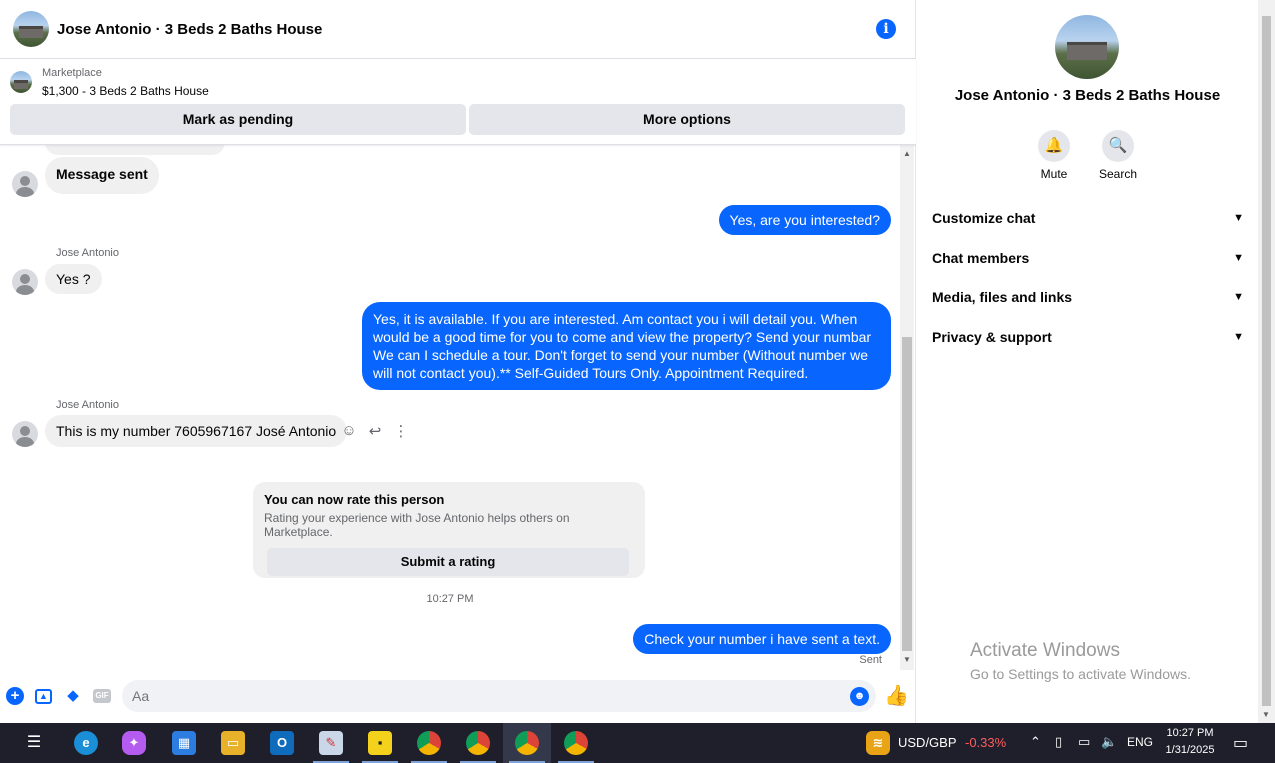  Describe the element at coordinates (1109, 742) in the screenshot. I see `volume-icon: 🔈` at that location.